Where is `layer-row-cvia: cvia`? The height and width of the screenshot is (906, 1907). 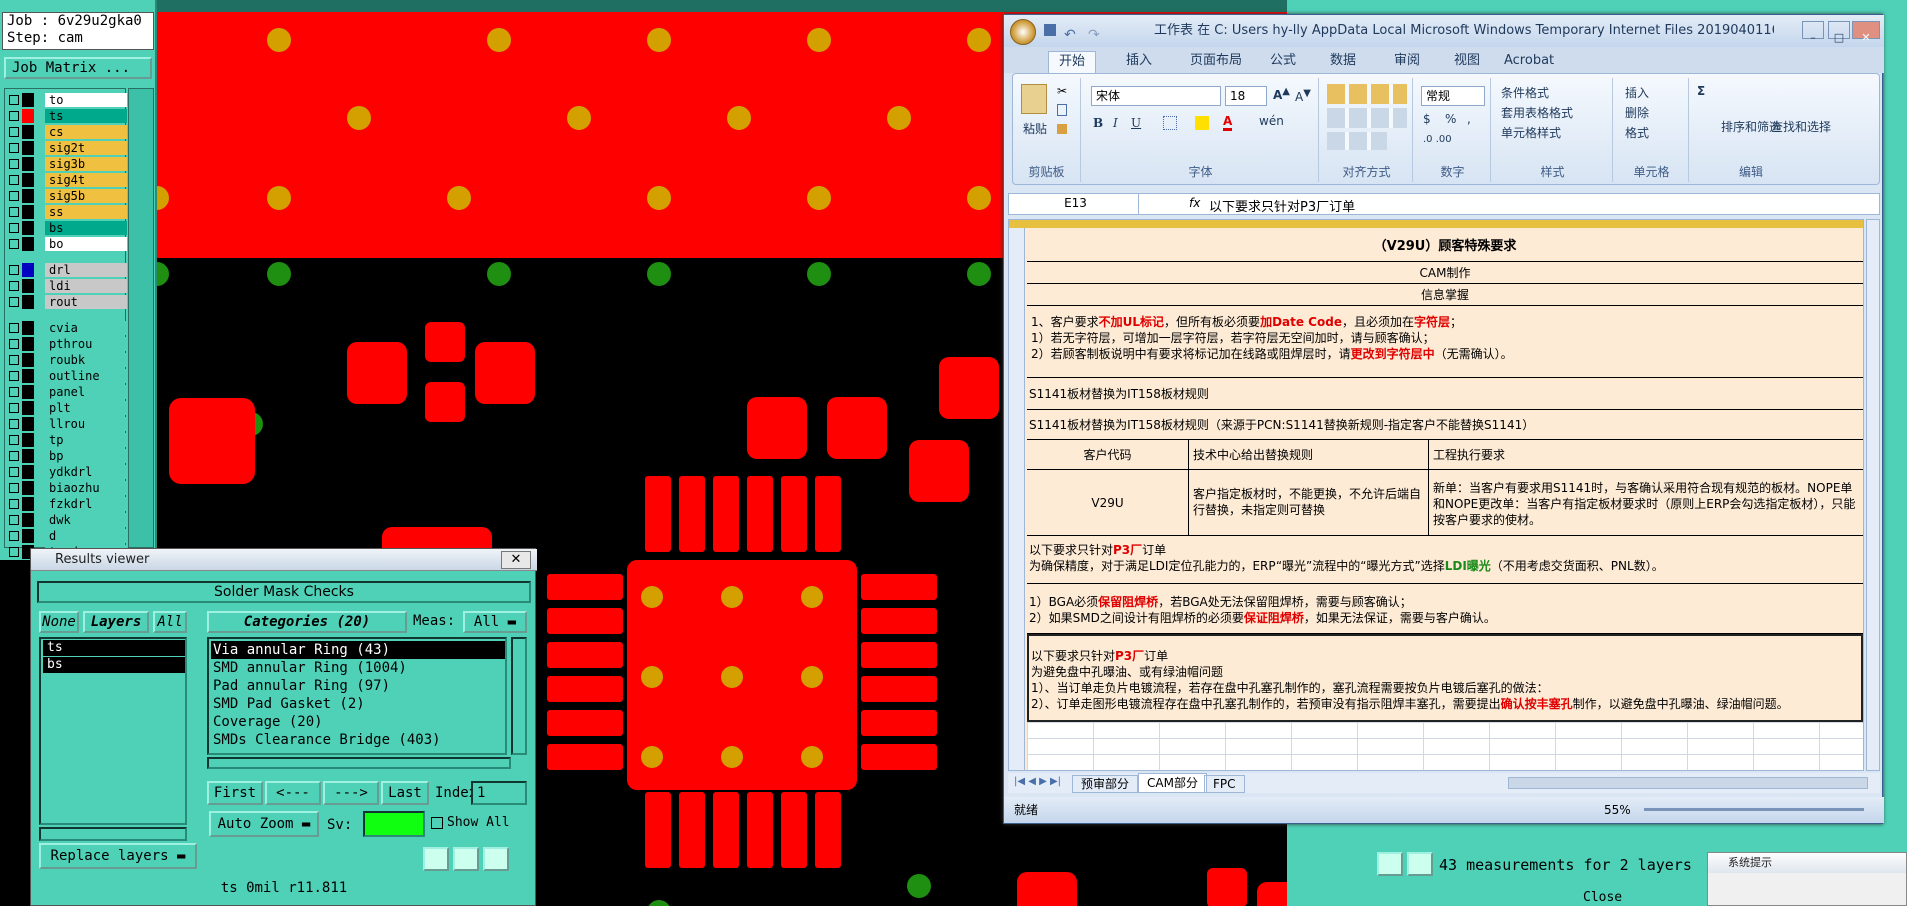
layer-row-cvia: cvia is located at coordinates (68, 328).